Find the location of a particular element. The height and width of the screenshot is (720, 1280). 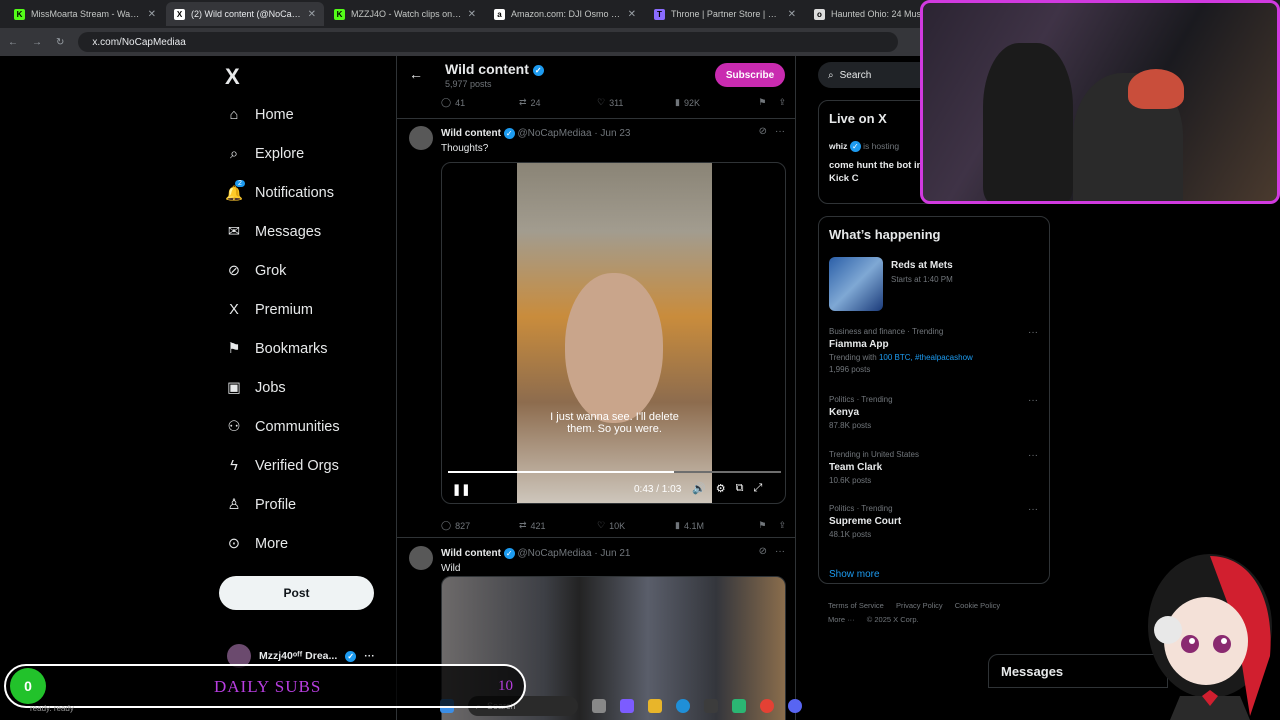

tab-4: TThrone | Partner Store | Browse✕ is located at coordinates (725, 14).